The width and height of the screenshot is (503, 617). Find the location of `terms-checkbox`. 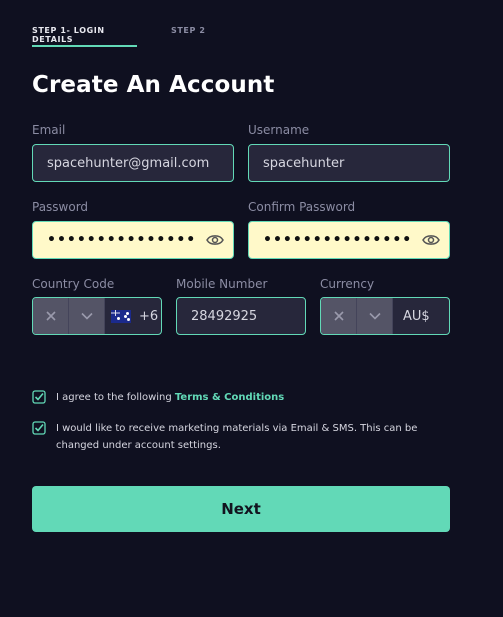

terms-checkbox is located at coordinates (39, 397).